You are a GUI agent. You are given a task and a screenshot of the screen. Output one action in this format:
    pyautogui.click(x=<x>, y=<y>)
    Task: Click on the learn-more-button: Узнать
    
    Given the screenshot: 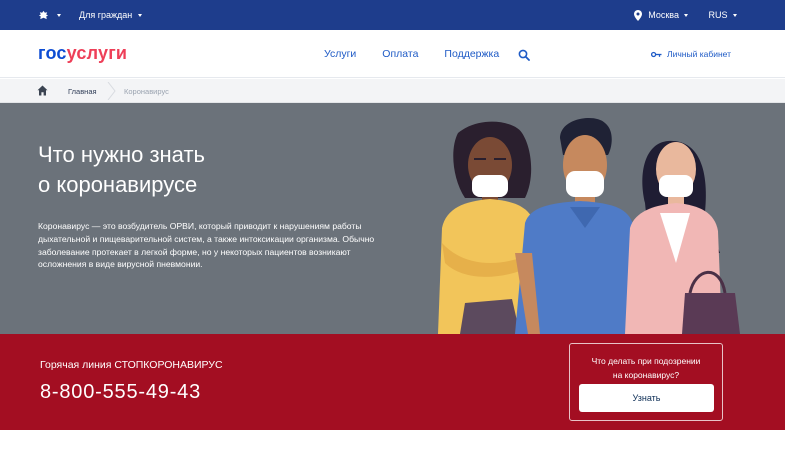 What is the action you would take?
    pyautogui.click(x=646, y=398)
    